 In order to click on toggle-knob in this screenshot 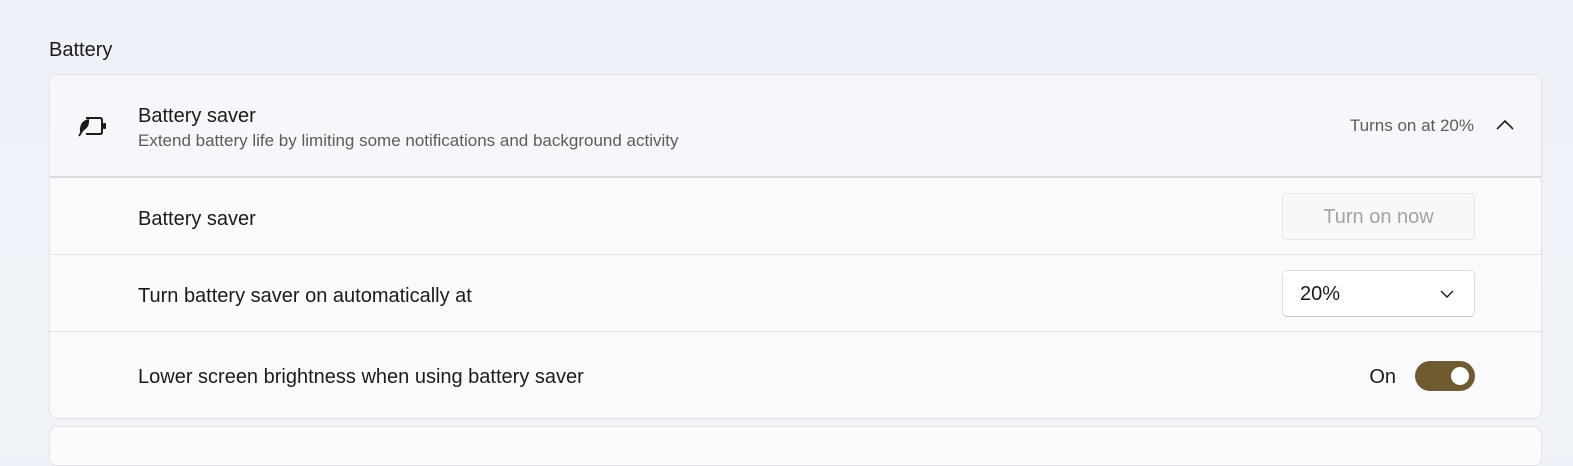, I will do `click(1460, 376)`.